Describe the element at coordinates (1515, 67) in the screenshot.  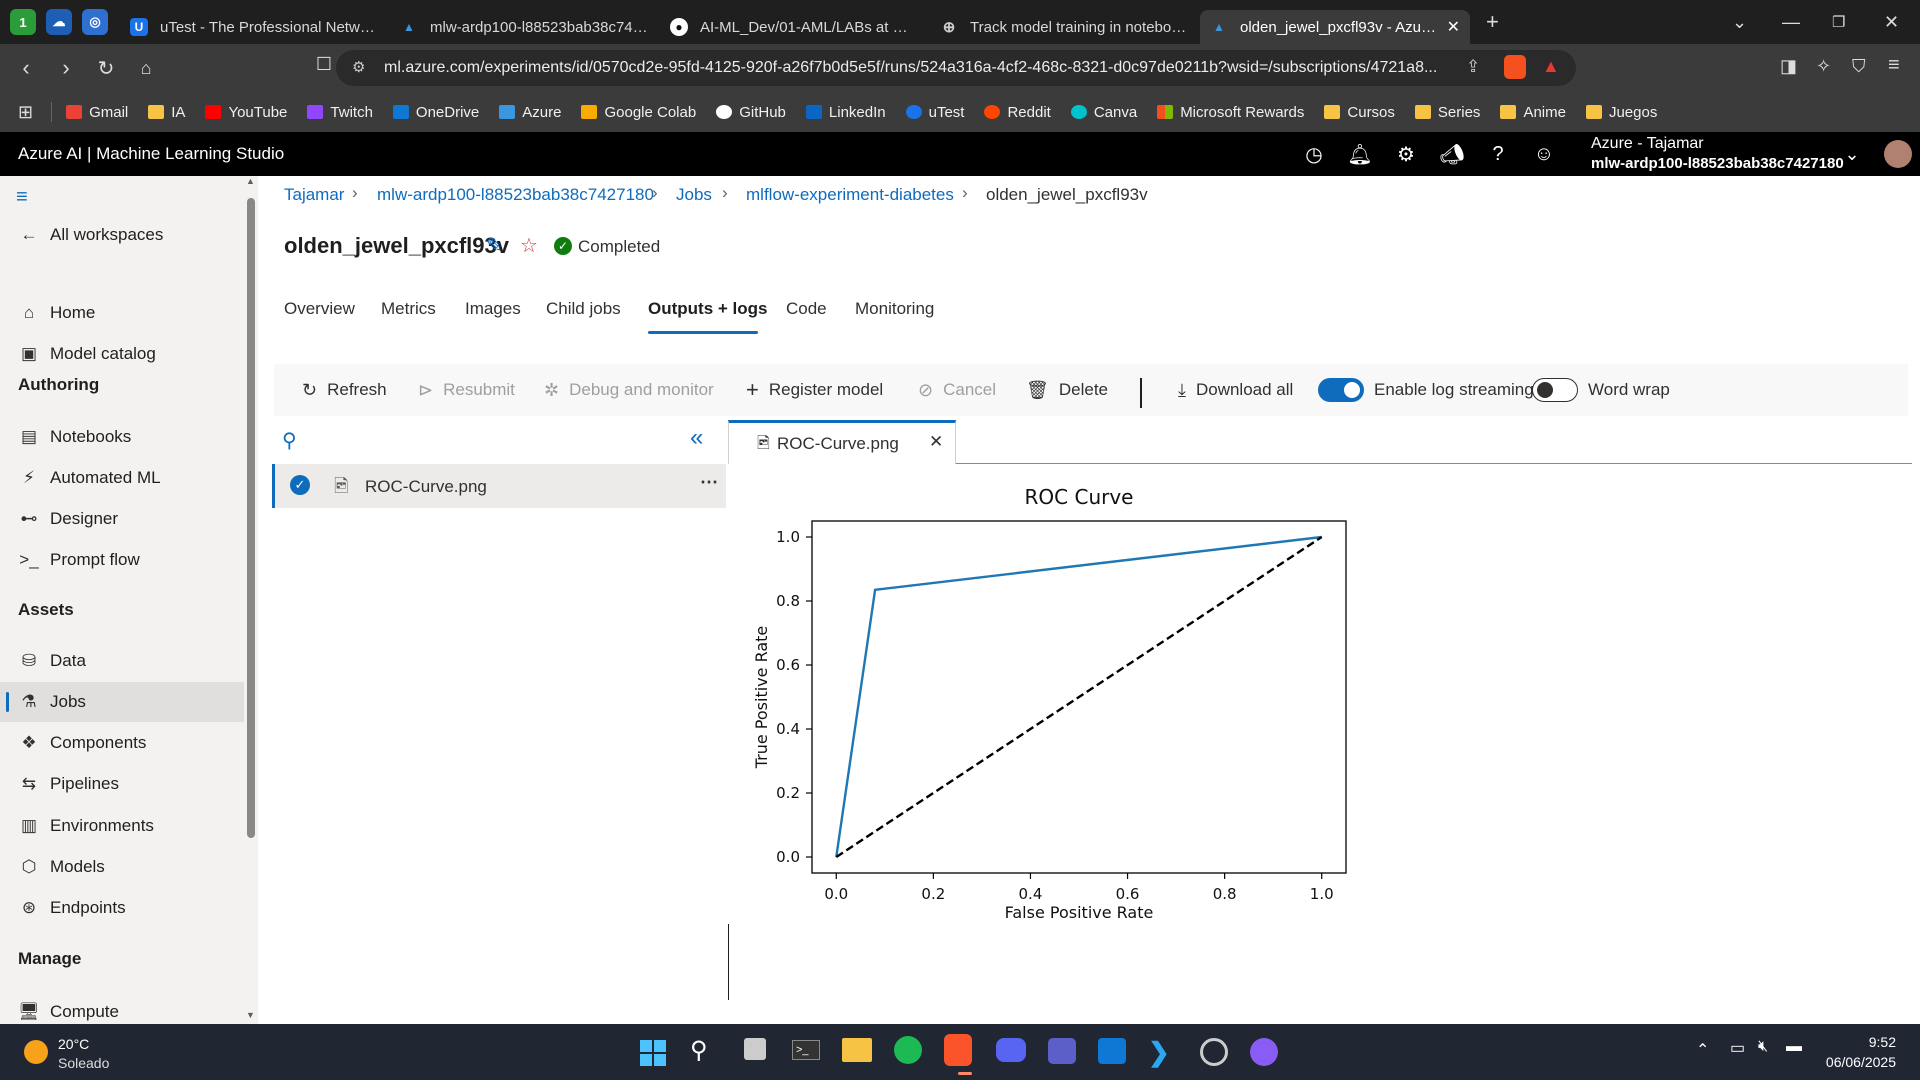
I see `brave-shields-icon` at that location.